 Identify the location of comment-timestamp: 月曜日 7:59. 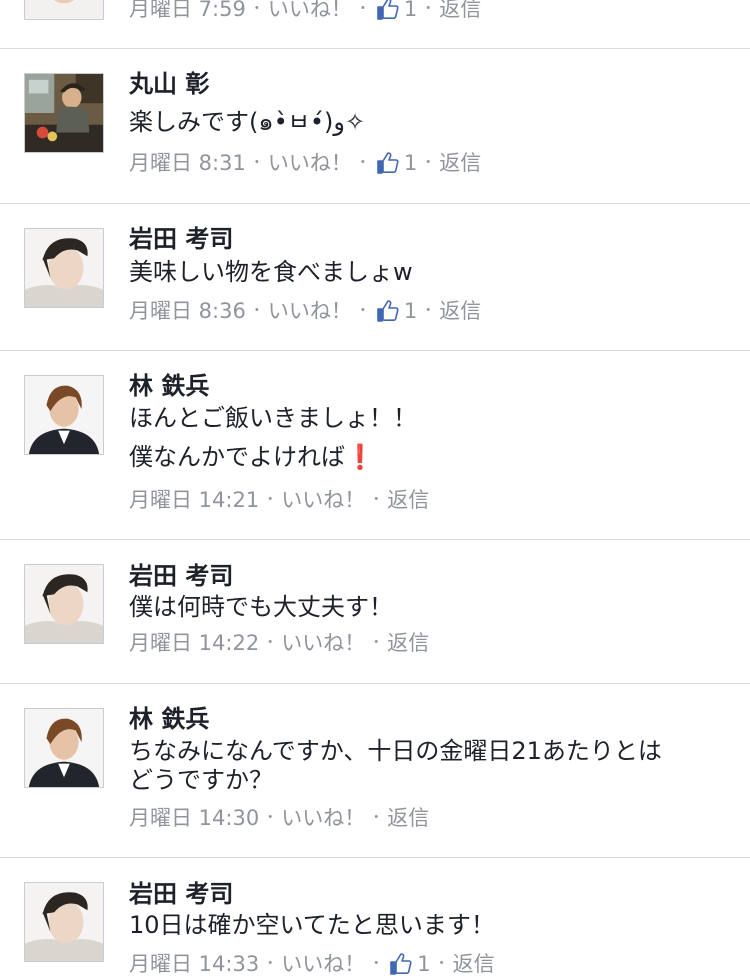
(187, 11).